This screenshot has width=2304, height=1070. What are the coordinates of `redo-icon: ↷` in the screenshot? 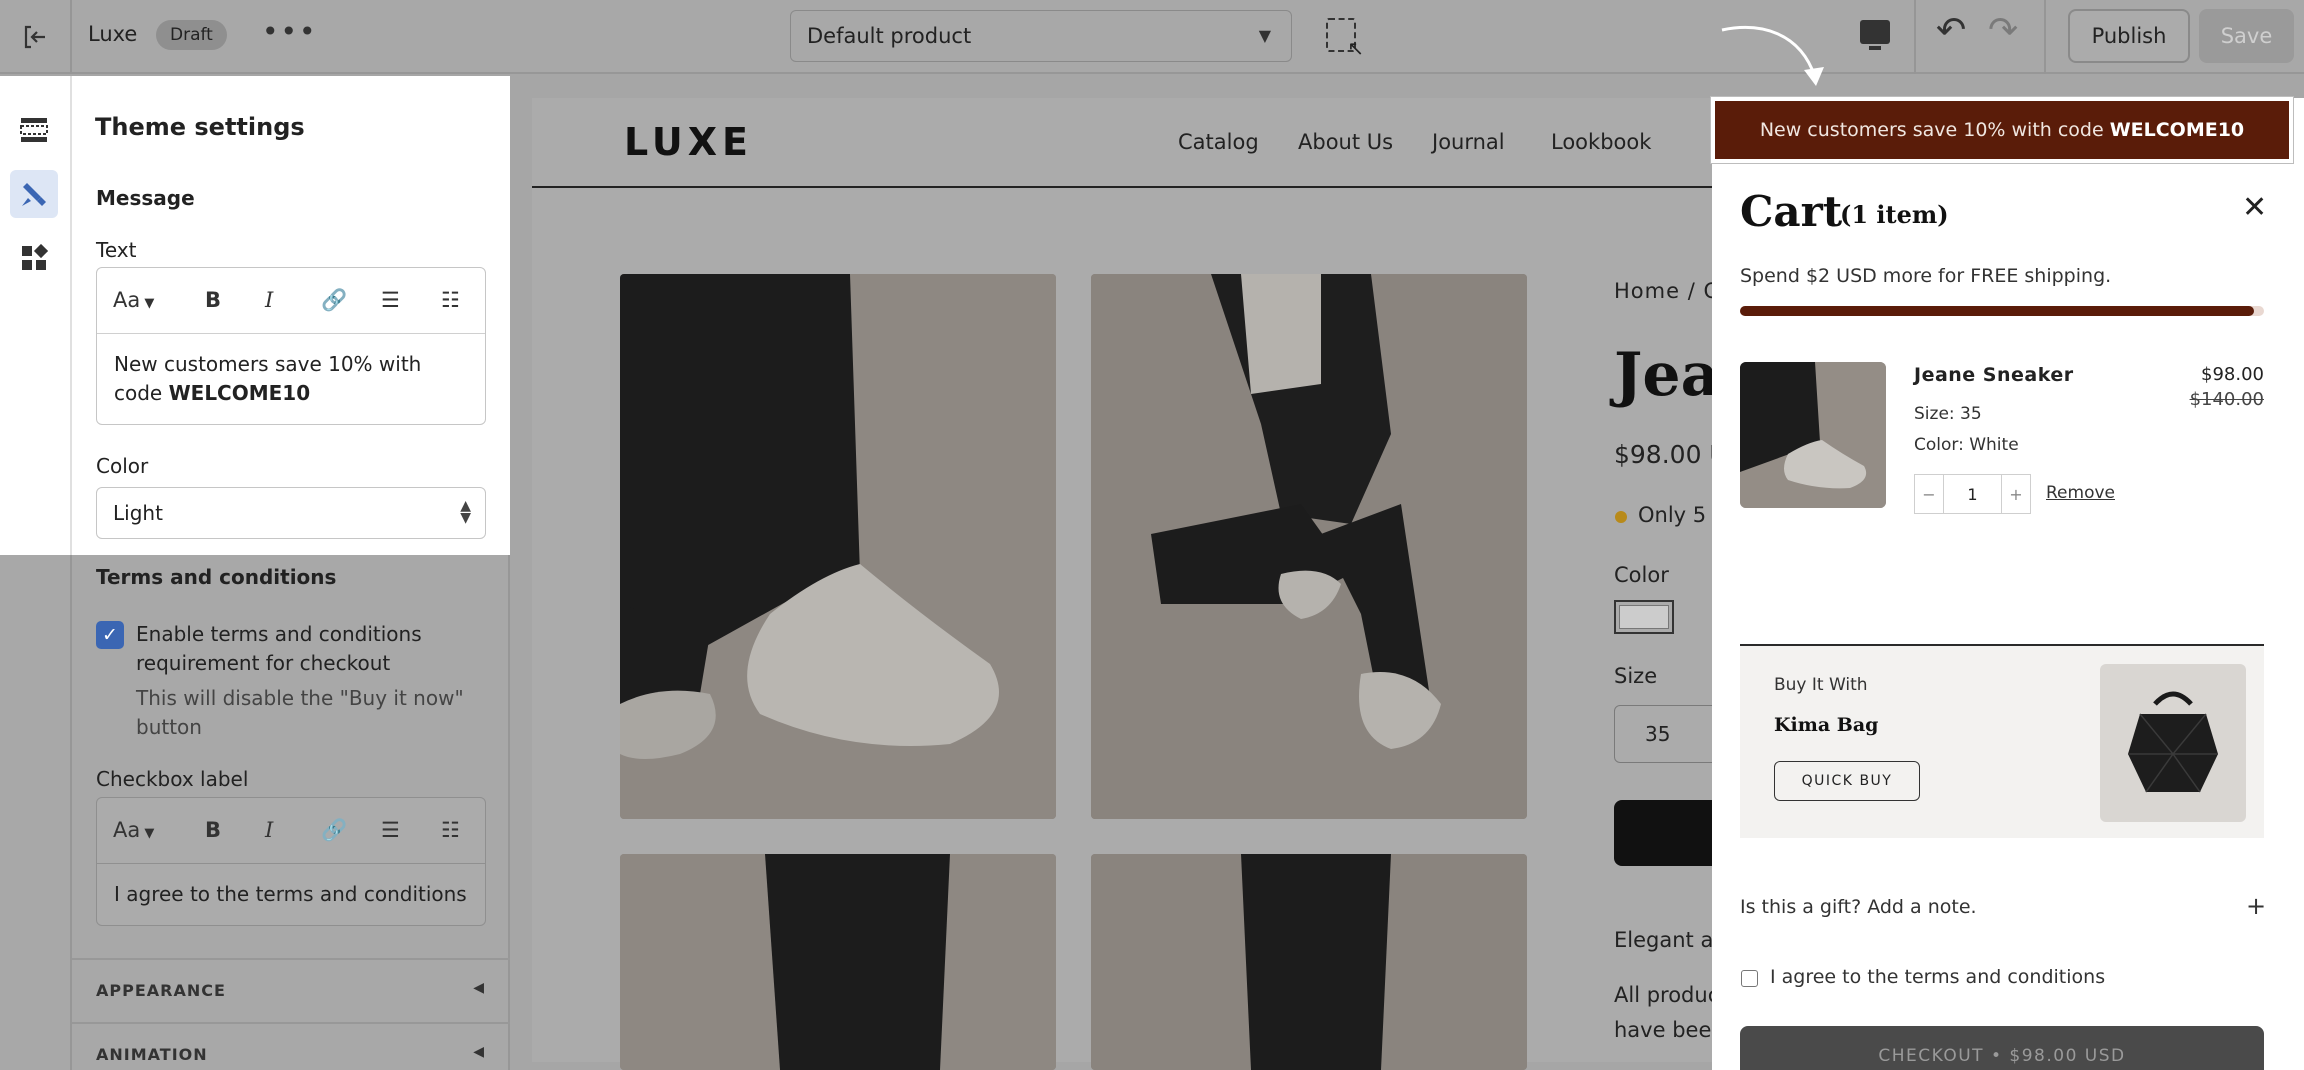 It's located at (2003, 30).